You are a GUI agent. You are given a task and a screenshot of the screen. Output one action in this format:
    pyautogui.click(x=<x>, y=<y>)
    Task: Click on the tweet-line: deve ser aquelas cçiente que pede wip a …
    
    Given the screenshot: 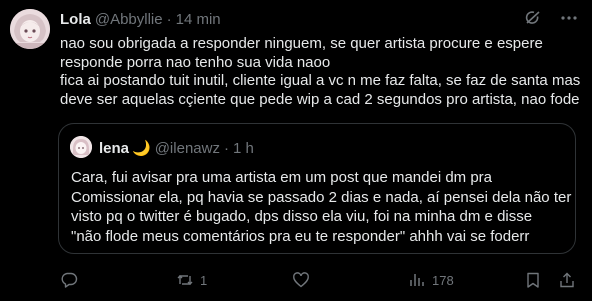 What is the action you would take?
    pyautogui.click(x=320, y=99)
    